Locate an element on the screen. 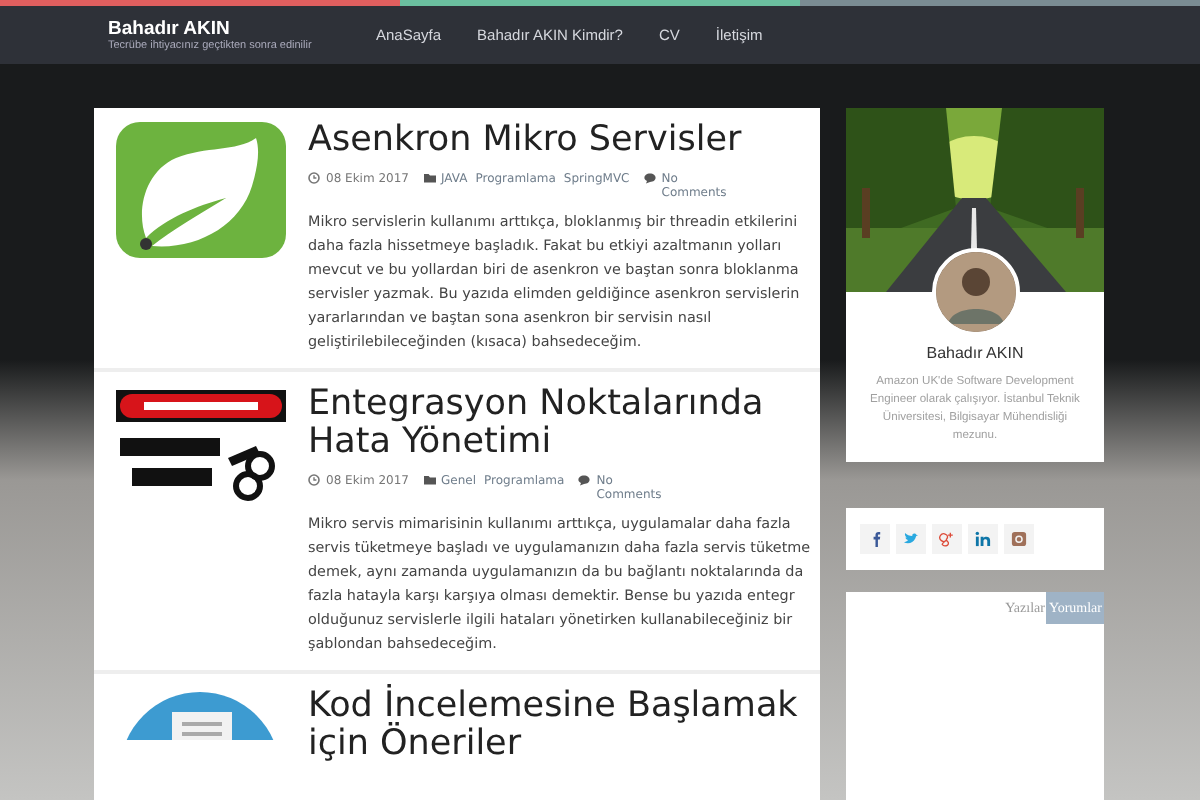 This screenshot has width=1200, height=800. google-plus-icon is located at coordinates (947, 539).